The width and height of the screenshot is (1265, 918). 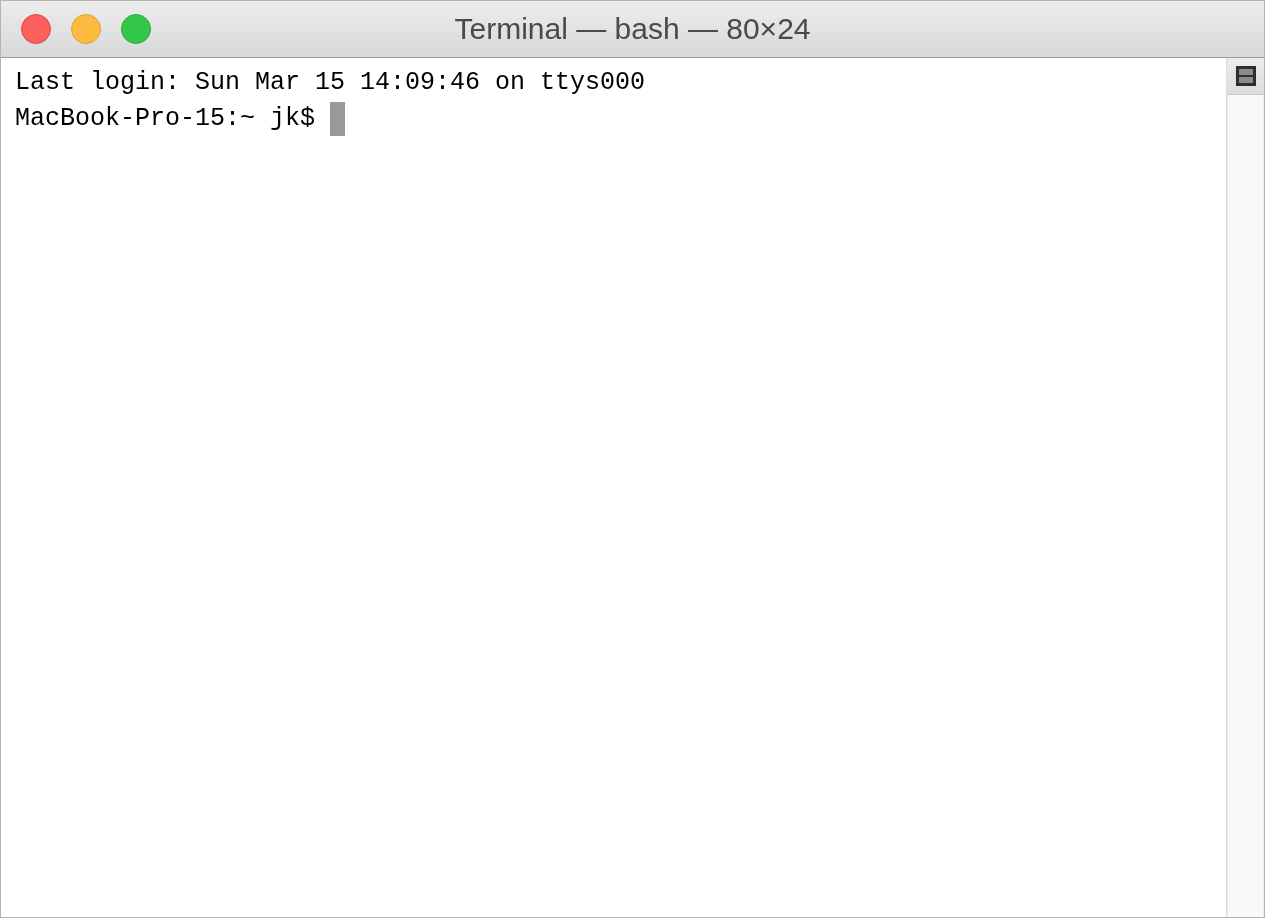 What do you see at coordinates (165, 119) in the screenshot?
I see `terminal-line: MacBook-Pro-15:~ jk$` at bounding box center [165, 119].